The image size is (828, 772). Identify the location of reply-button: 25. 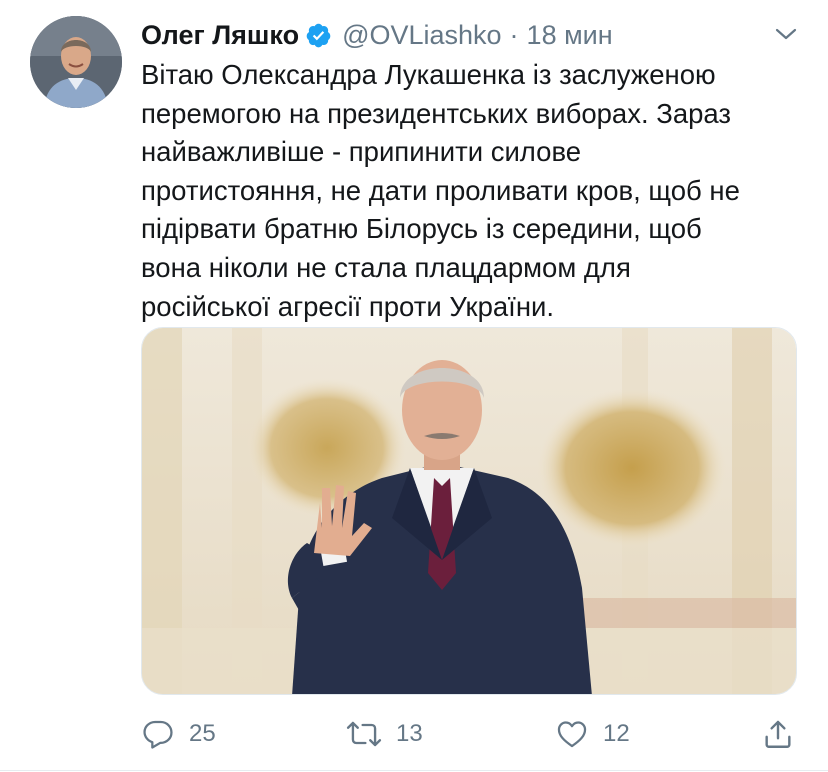
(178, 734).